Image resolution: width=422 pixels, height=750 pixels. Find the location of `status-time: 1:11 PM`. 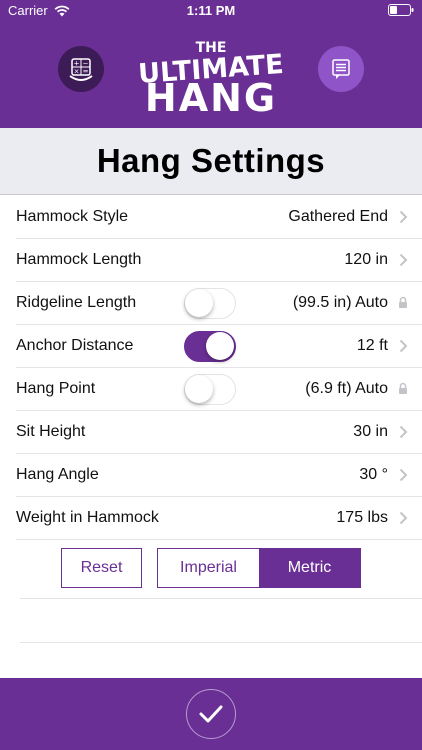

status-time: 1:11 PM is located at coordinates (211, 10).